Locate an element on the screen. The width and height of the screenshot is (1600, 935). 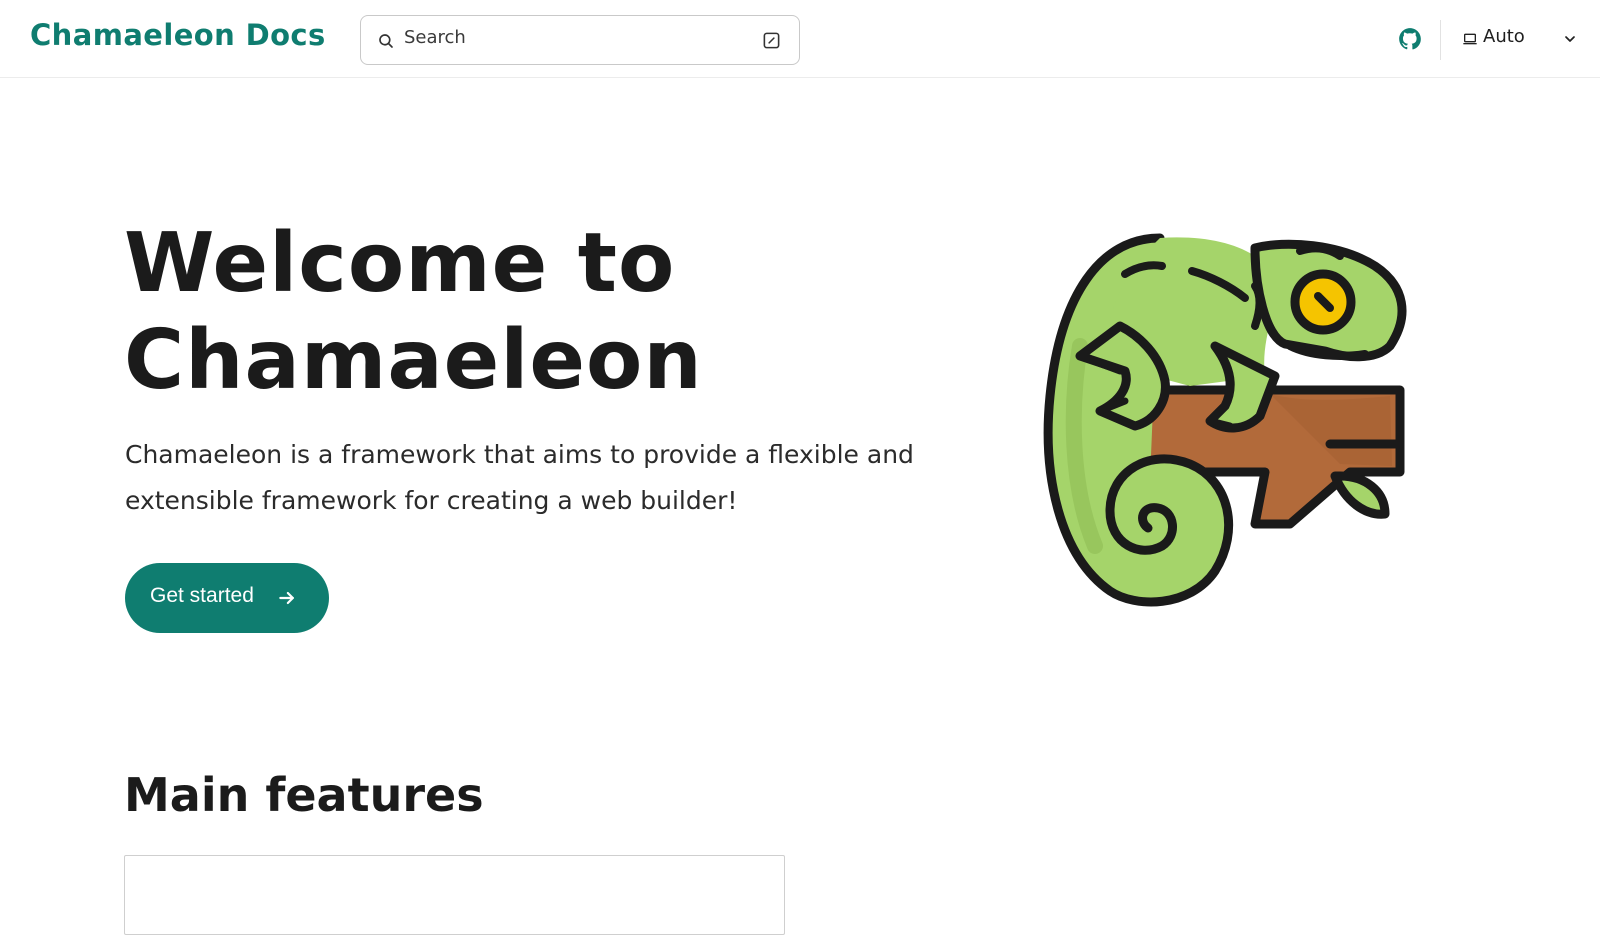
theme-selected-value: Auto is located at coordinates (1504, 36).